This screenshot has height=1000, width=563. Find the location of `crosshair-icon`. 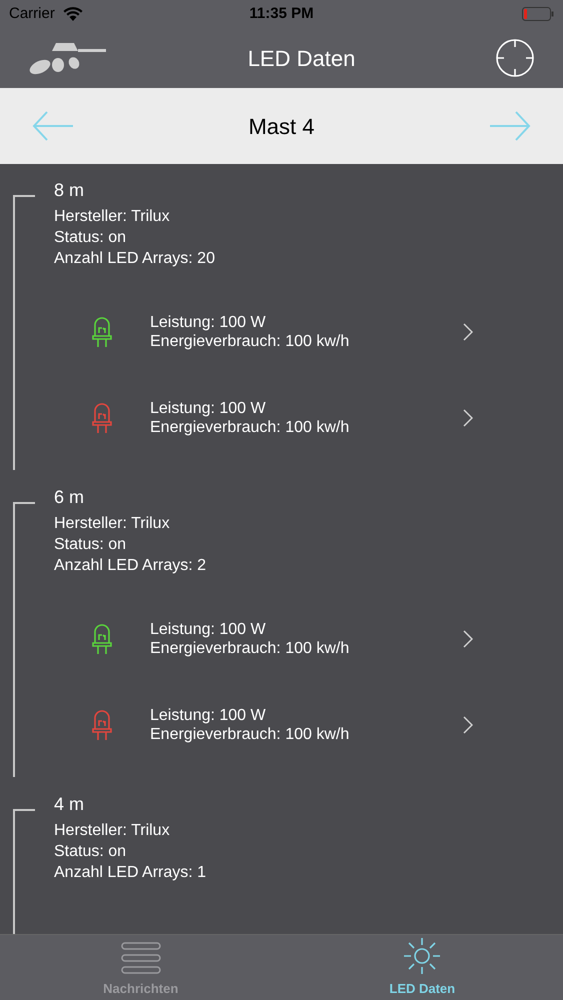

crosshair-icon is located at coordinates (515, 58).